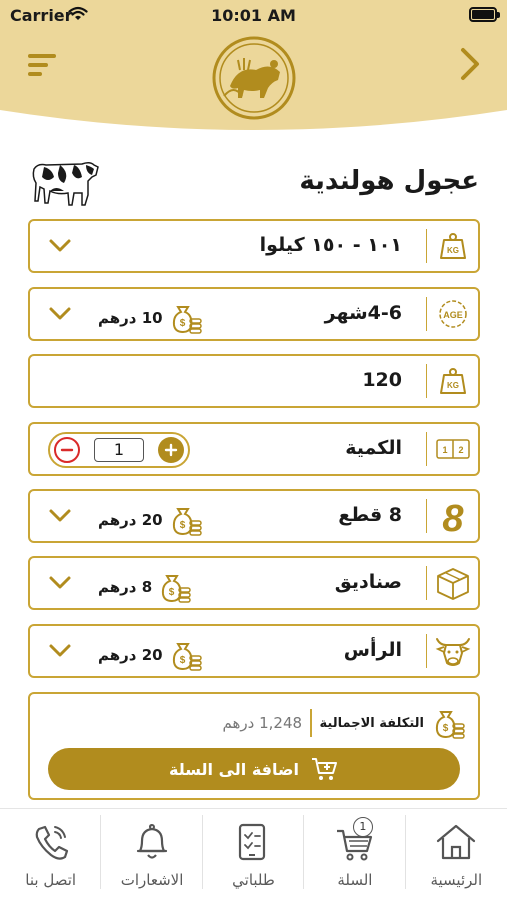 This screenshot has height=900, width=507. I want to click on increase-quantity-button, so click(171, 450).